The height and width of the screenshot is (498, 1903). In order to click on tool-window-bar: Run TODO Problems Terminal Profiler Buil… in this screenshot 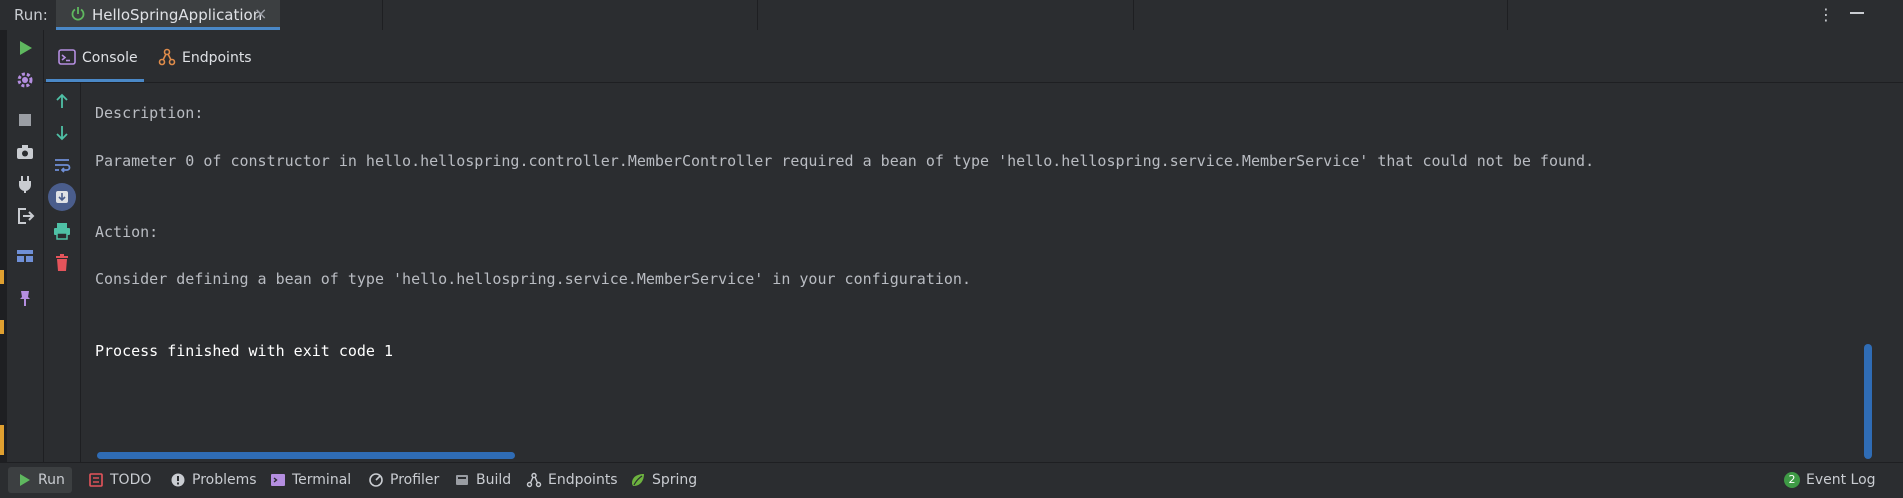, I will do `click(951, 480)`.